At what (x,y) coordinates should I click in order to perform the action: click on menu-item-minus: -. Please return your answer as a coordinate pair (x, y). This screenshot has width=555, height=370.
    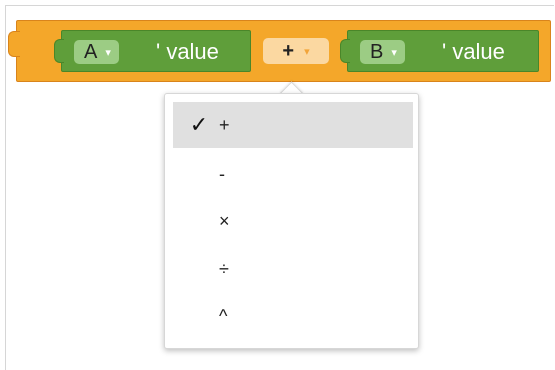
    Looking at the image, I should click on (293, 174).